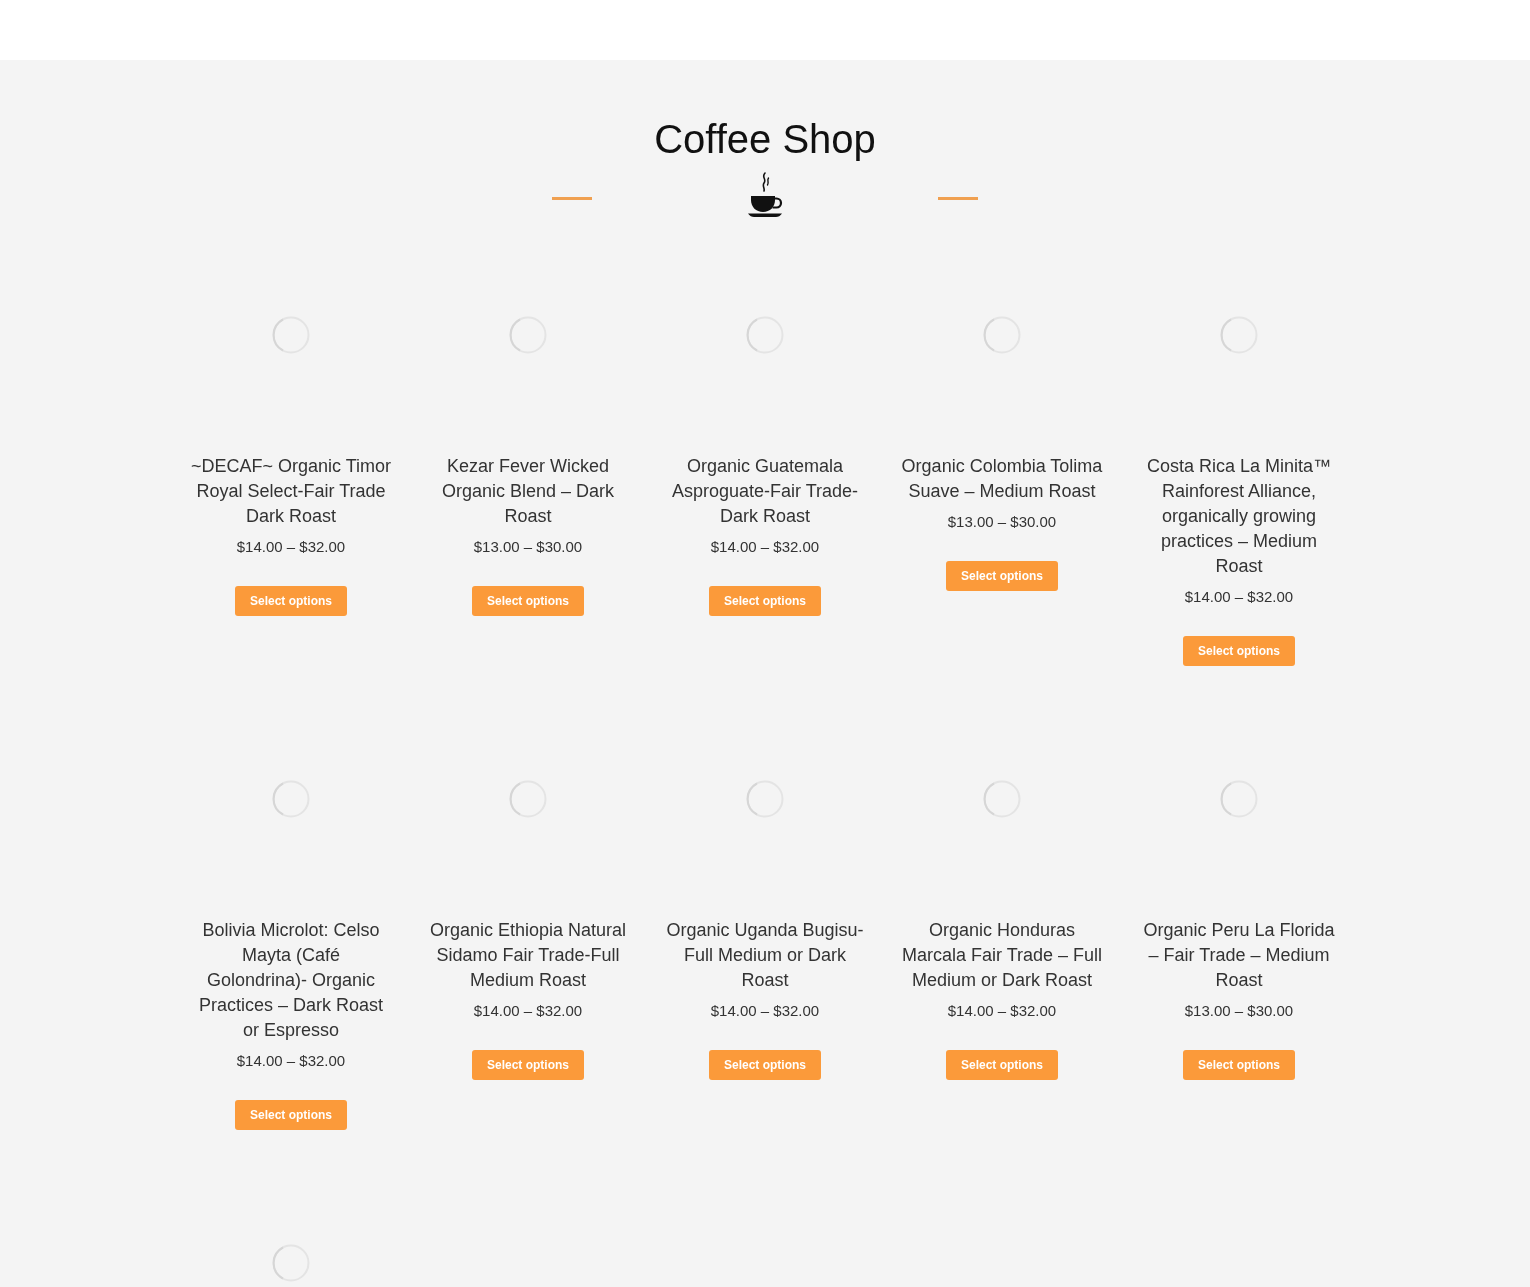 The image size is (1530, 1287). I want to click on product-title: Organic Colombia Tolima Suave – Medium Roast, so click(1002, 479).